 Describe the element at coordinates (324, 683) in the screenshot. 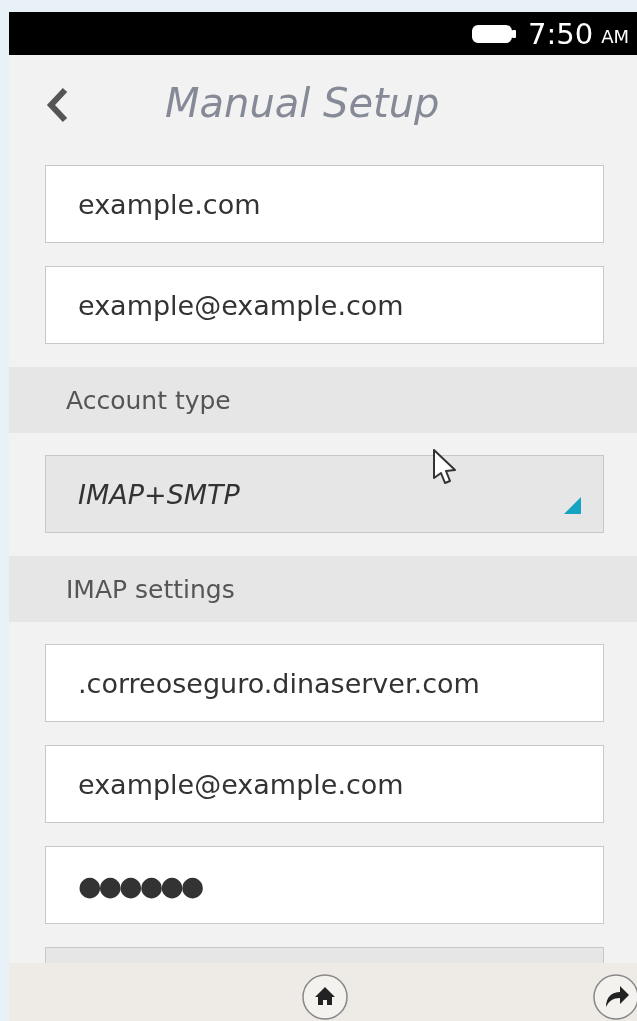

I see `text-input-field: .correoseguro.dinaserver.com` at that location.